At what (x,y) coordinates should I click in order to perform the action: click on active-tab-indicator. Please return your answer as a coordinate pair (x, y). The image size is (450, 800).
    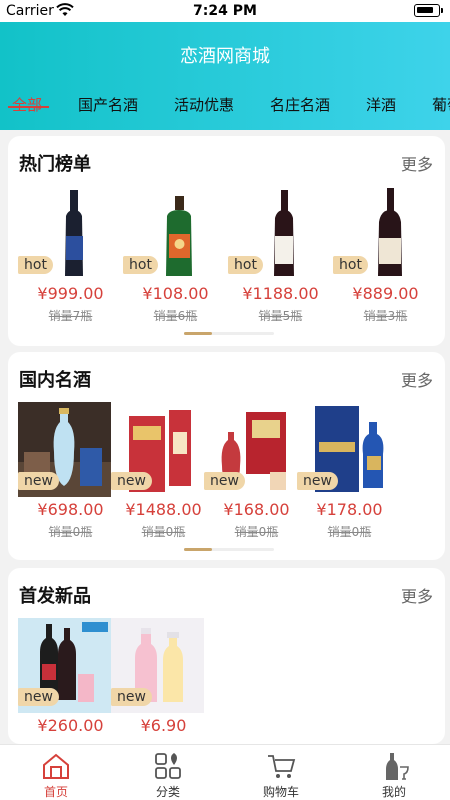
    Looking at the image, I should click on (28, 107).